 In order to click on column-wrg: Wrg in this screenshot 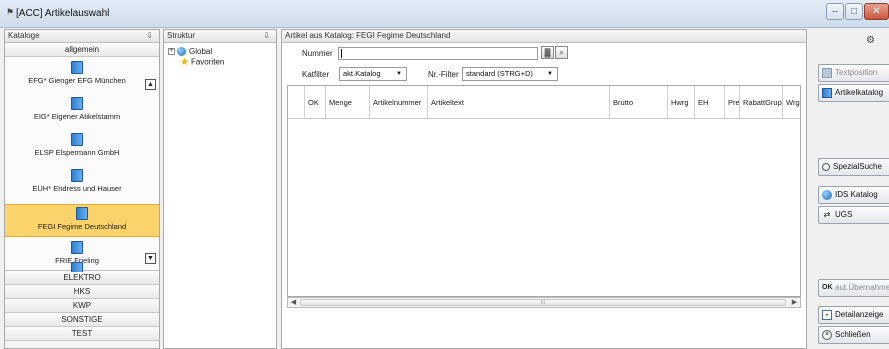, I will do `click(791, 102)`.